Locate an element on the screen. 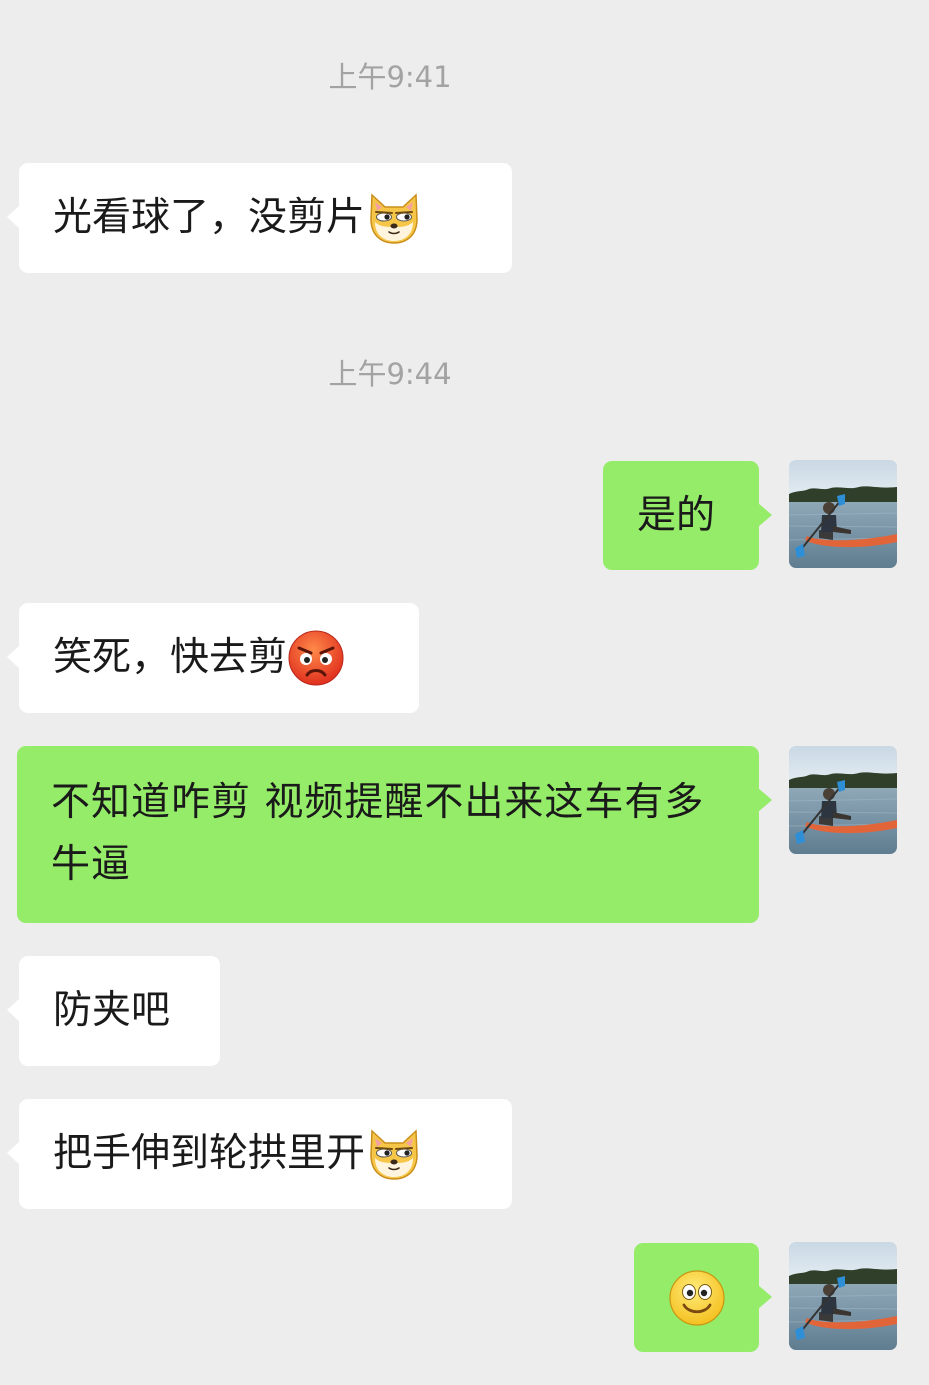 This screenshot has width=929, height=1385. message-bubble-outgoing is located at coordinates (703, 1297).